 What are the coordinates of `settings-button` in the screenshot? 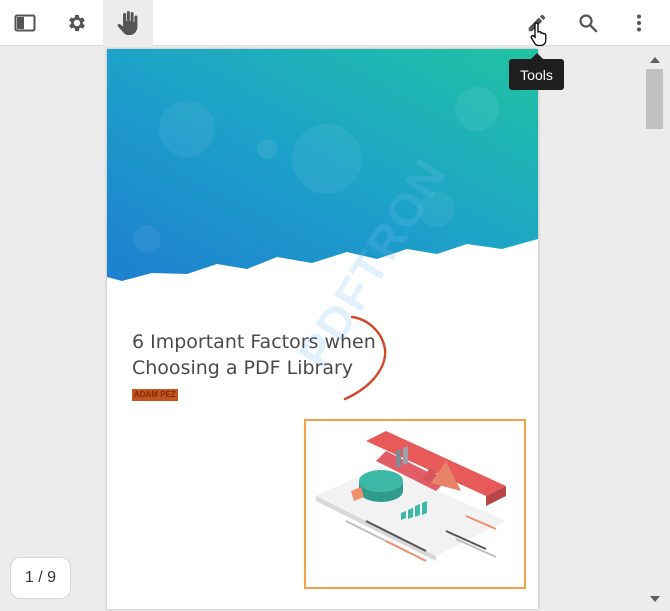 It's located at (77, 23).